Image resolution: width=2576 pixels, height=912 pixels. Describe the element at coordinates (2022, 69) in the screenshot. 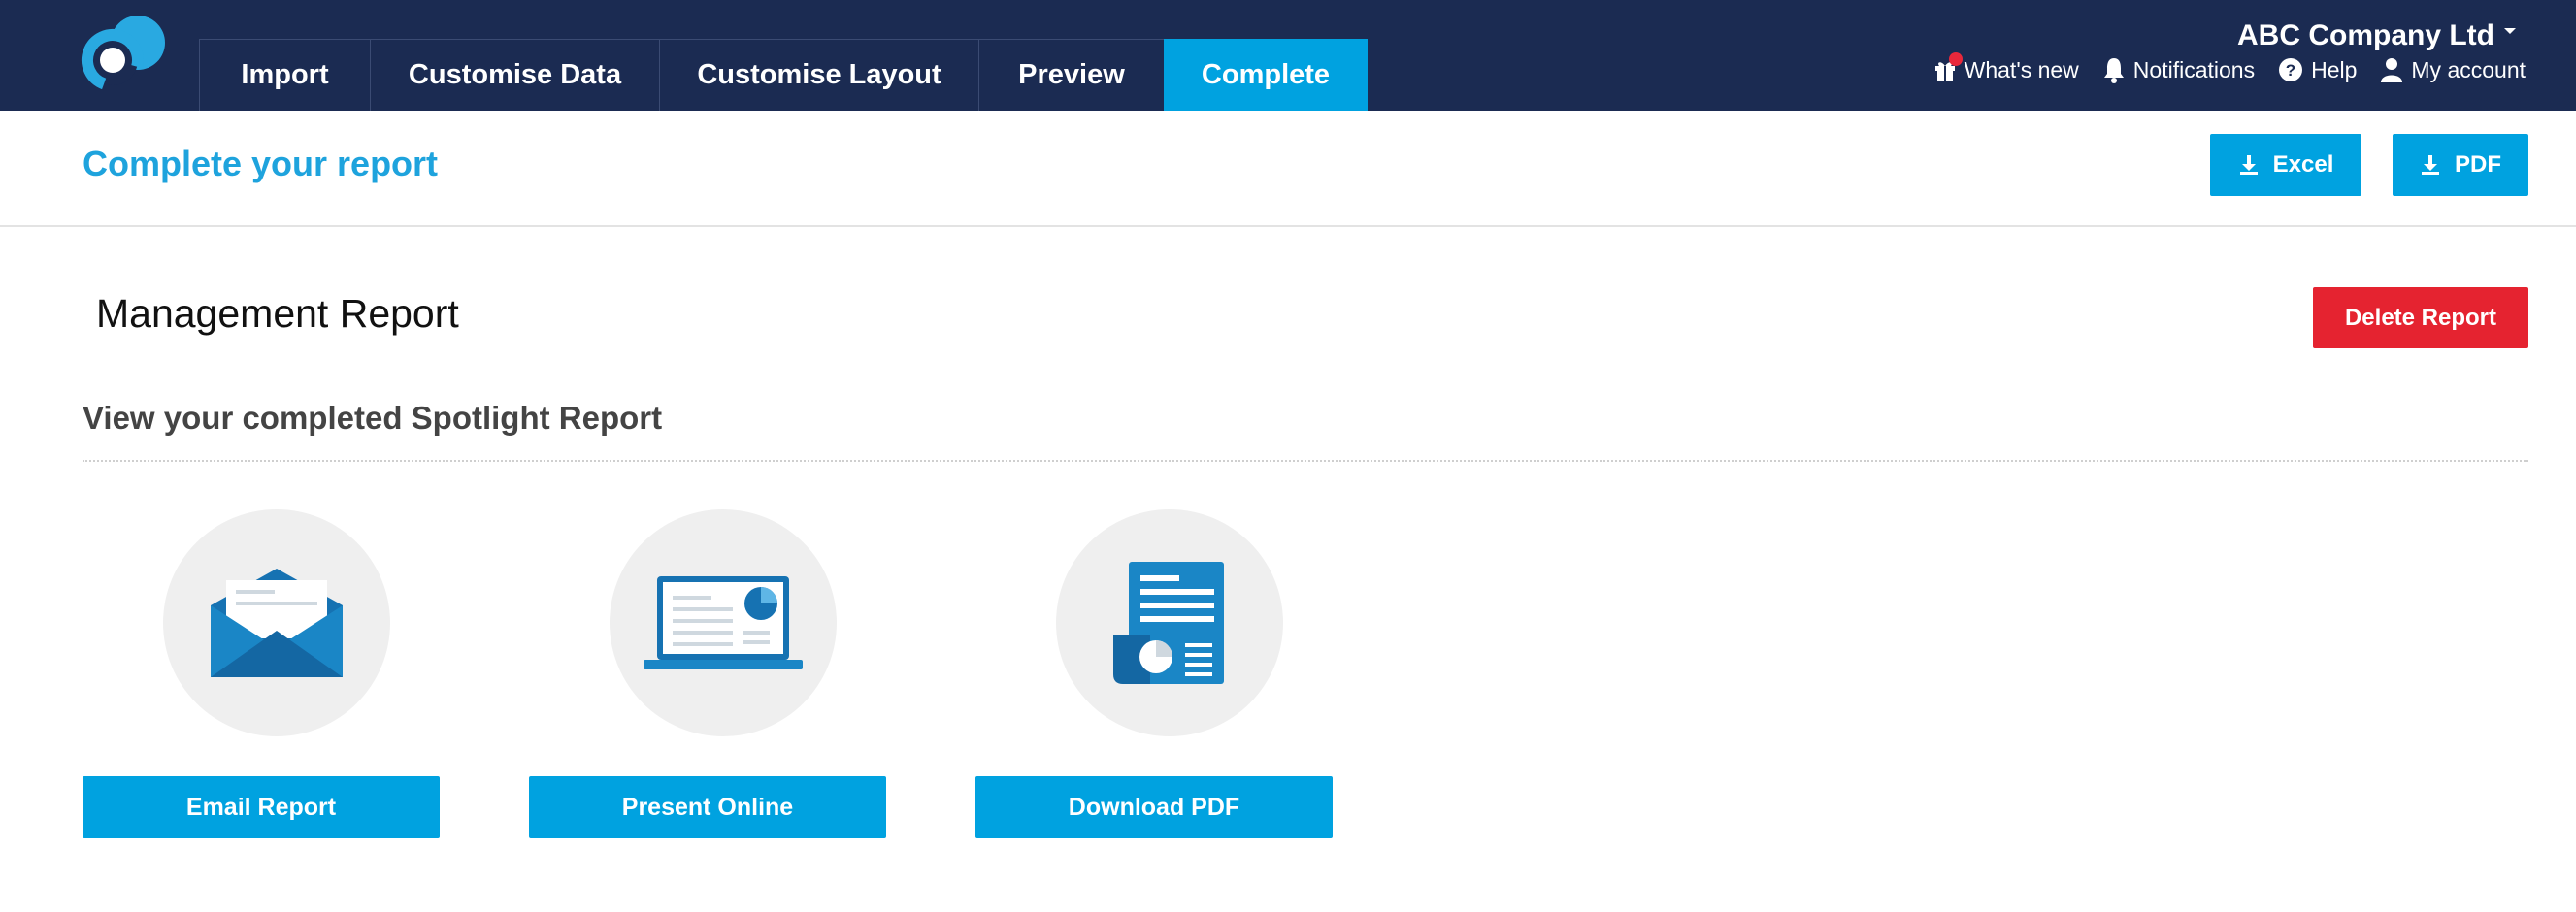

I see `whats-new-label: What's new` at that location.